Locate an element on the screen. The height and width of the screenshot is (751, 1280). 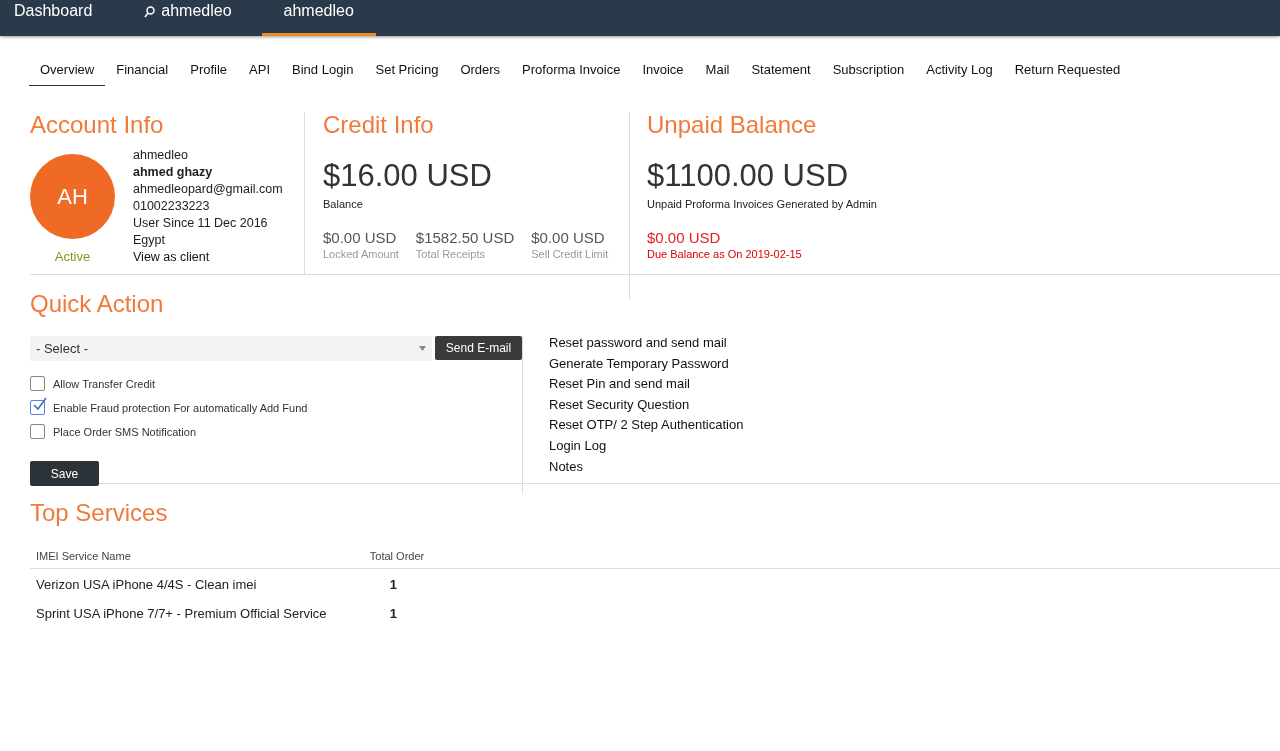
section-title: Quick Action is located at coordinates (97, 304).